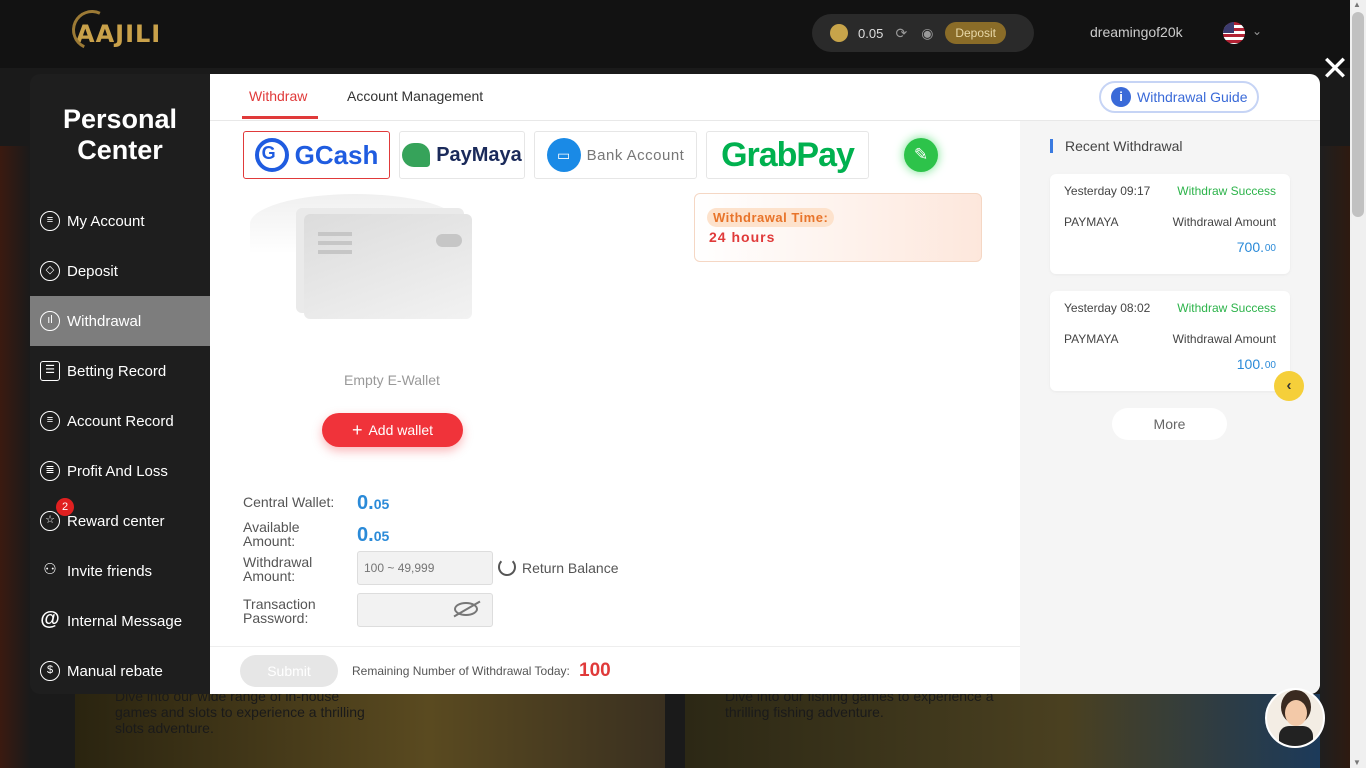 The width and height of the screenshot is (1366, 768). I want to click on sidebar-item-label: Reward center, so click(116, 521).